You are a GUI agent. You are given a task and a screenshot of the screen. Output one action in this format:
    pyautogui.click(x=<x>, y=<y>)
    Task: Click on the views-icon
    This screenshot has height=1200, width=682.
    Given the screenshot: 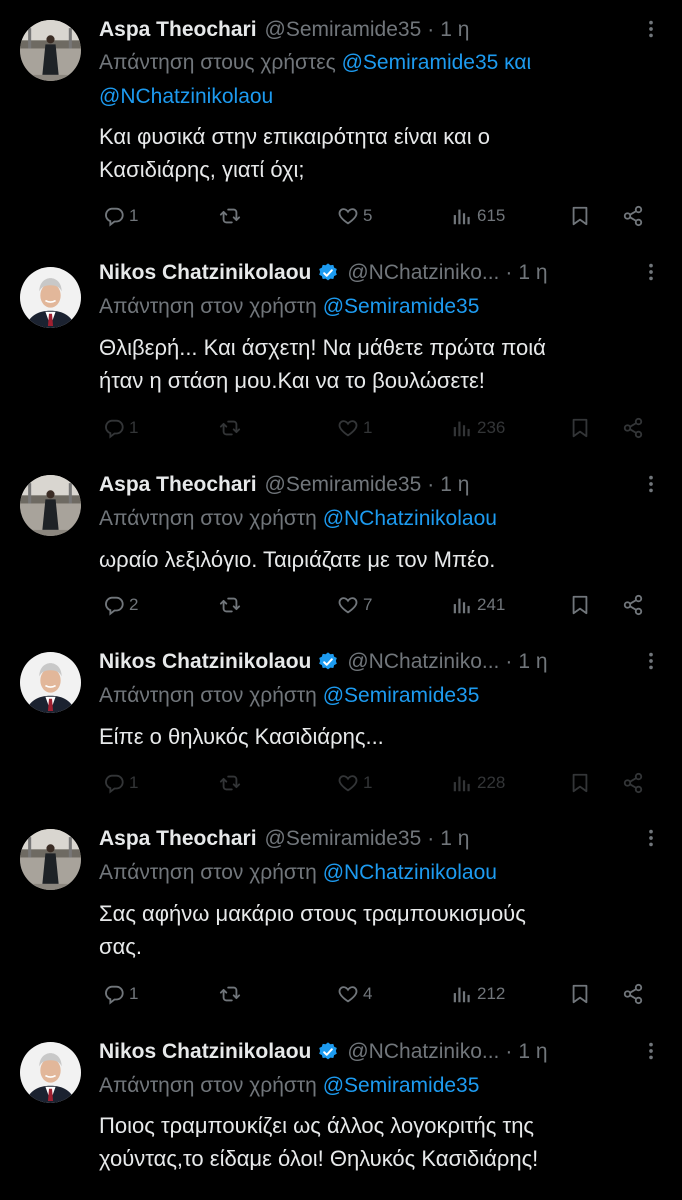 What is the action you would take?
    pyautogui.click(x=462, y=428)
    